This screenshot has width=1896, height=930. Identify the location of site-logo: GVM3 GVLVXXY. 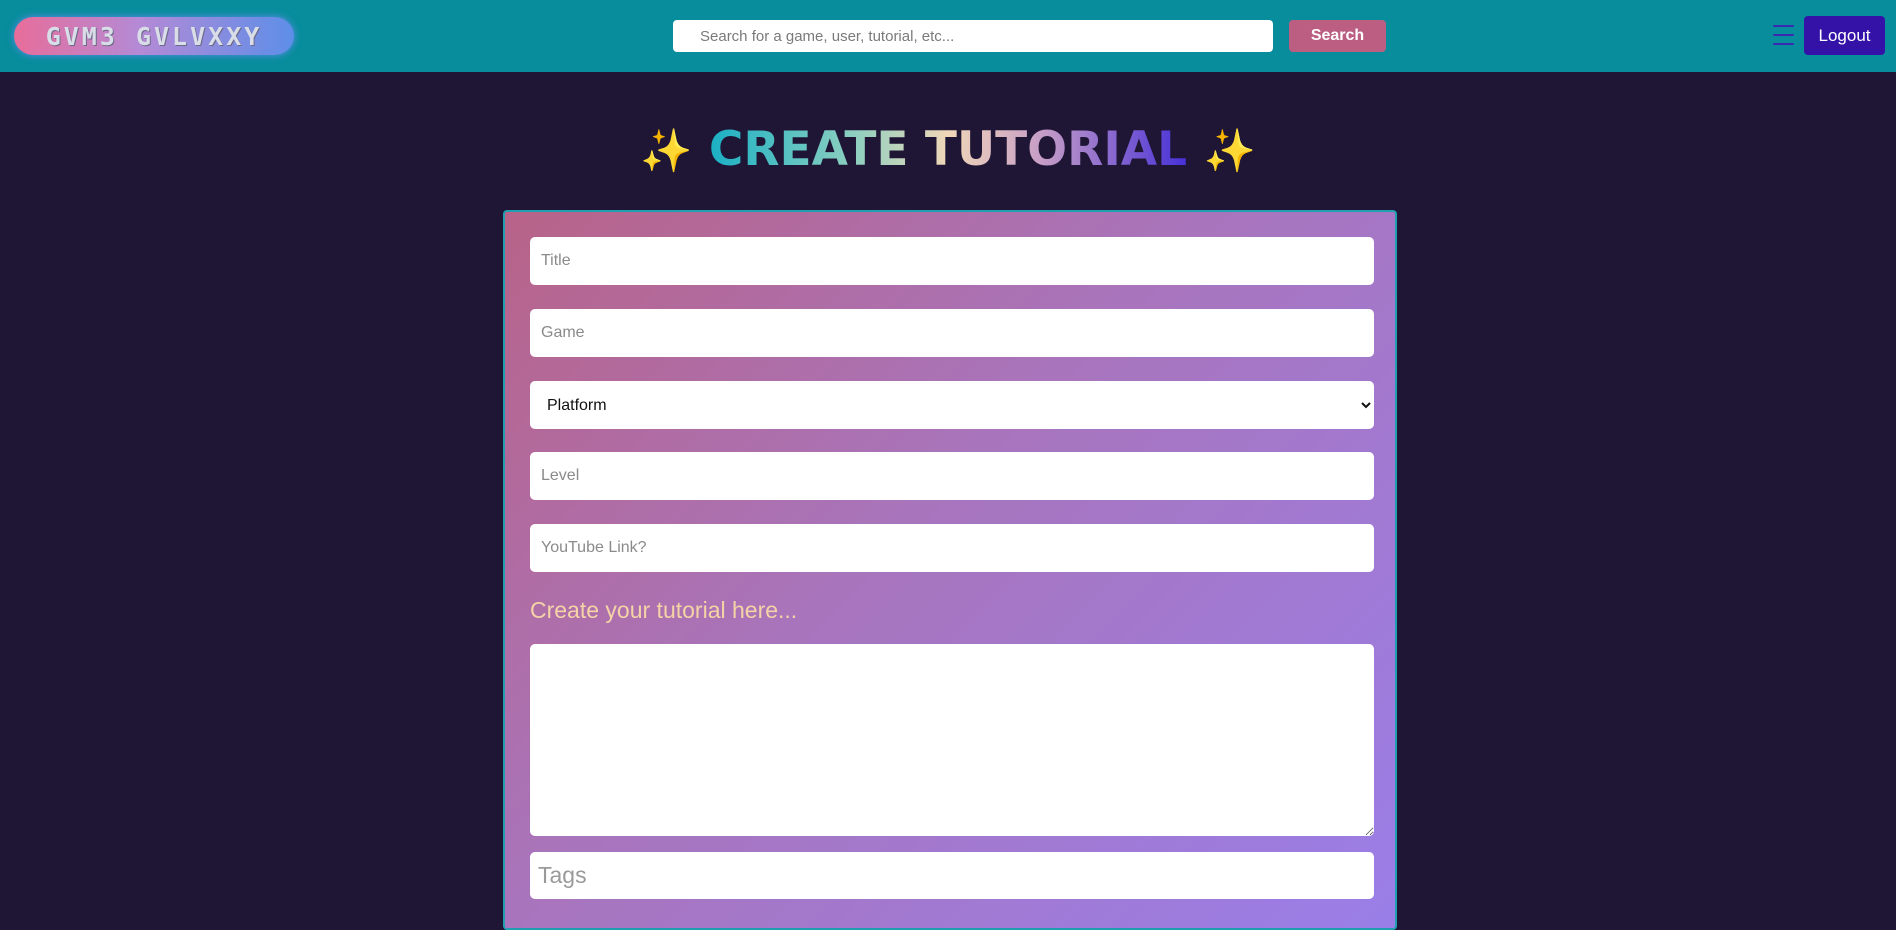
(154, 36).